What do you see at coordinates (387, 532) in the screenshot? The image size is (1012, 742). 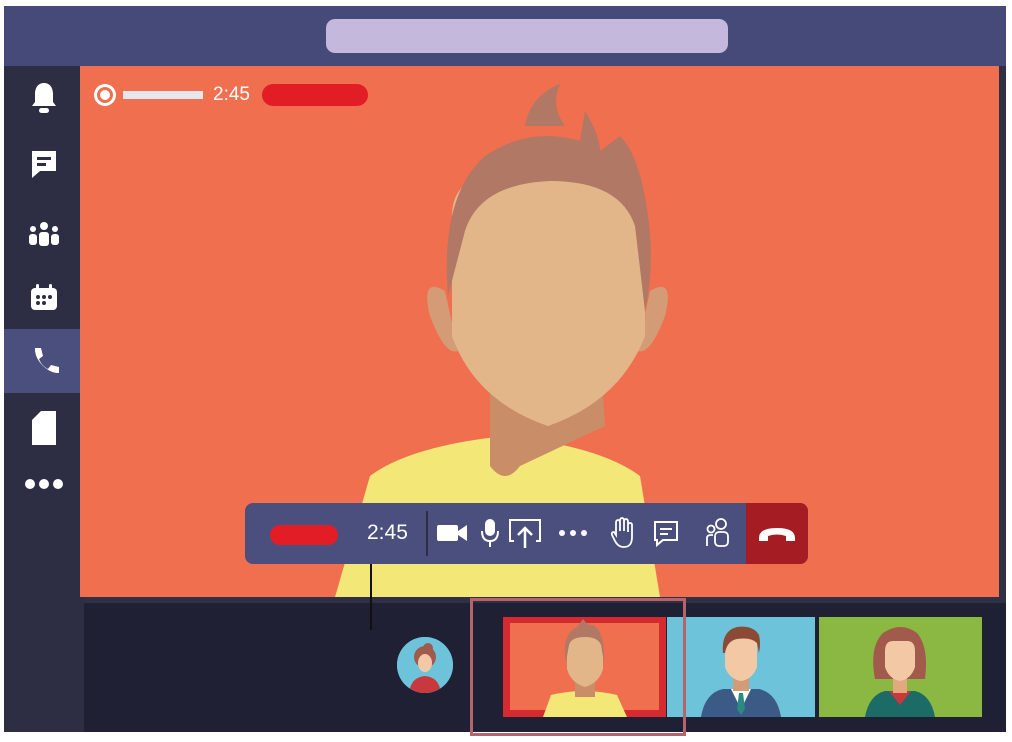 I see `call-time: 2:45` at bounding box center [387, 532].